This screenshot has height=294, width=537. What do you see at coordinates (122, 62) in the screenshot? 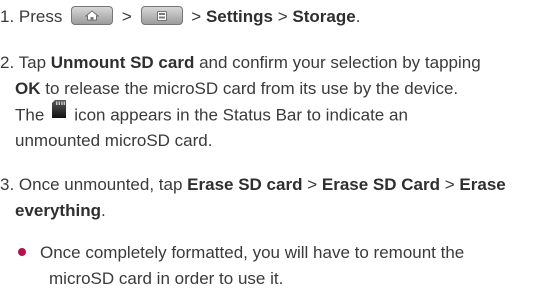
I see `unmount-sd-label: Unmount SD card` at bounding box center [122, 62].